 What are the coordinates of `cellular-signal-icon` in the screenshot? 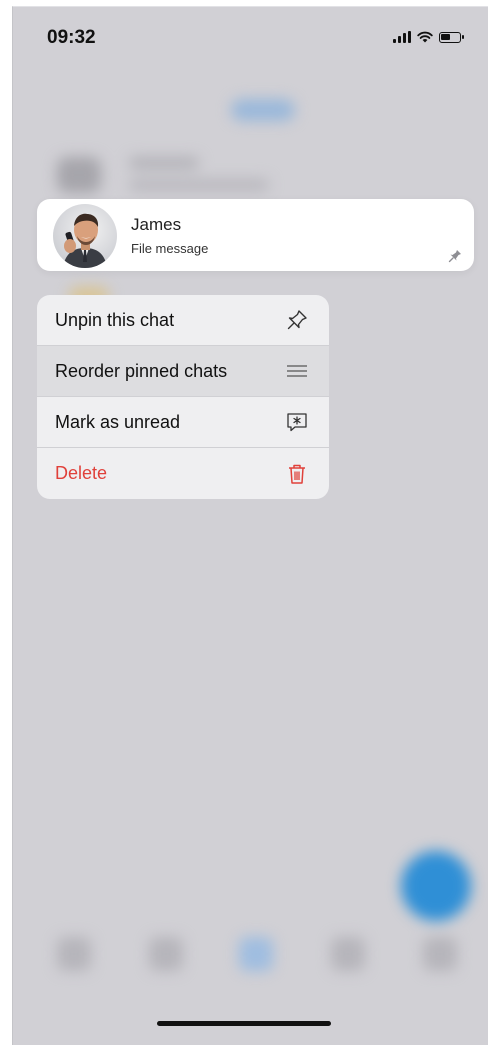 It's located at (402, 37).